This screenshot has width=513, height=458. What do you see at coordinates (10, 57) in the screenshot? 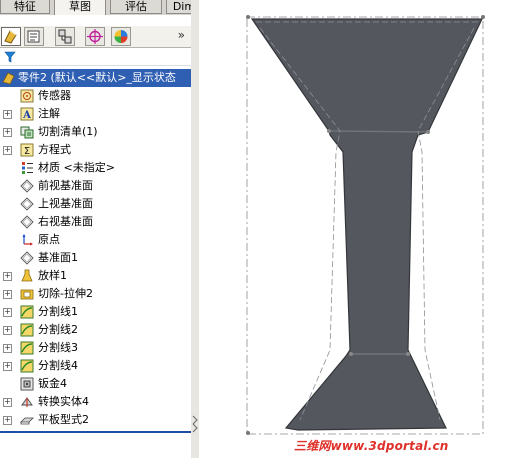
I see `filter-icon` at bounding box center [10, 57].